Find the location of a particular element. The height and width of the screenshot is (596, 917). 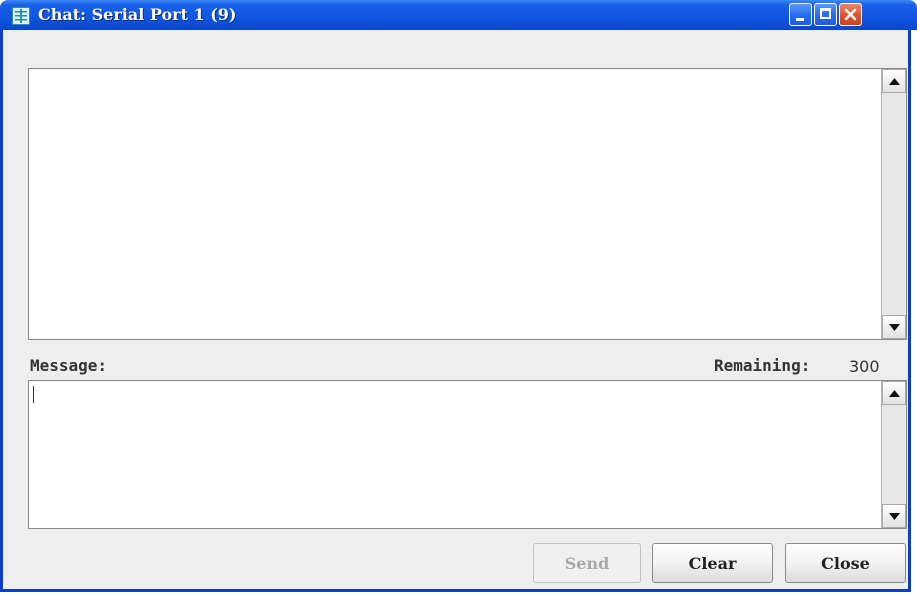

send-button: Send is located at coordinates (587, 563).